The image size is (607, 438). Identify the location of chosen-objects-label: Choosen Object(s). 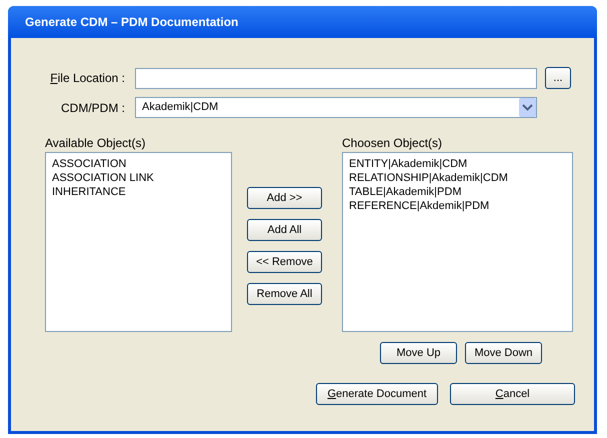
(393, 143).